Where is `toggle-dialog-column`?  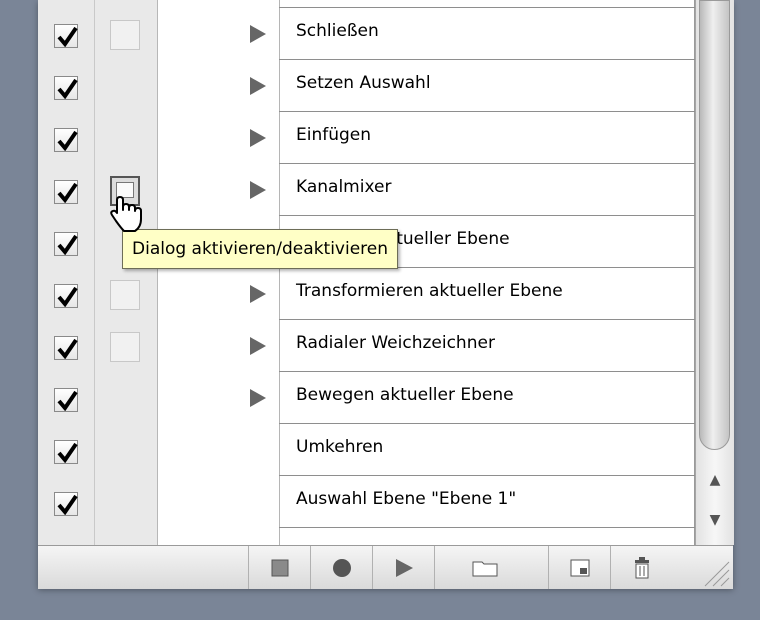
toggle-dialog-column is located at coordinates (126, 272).